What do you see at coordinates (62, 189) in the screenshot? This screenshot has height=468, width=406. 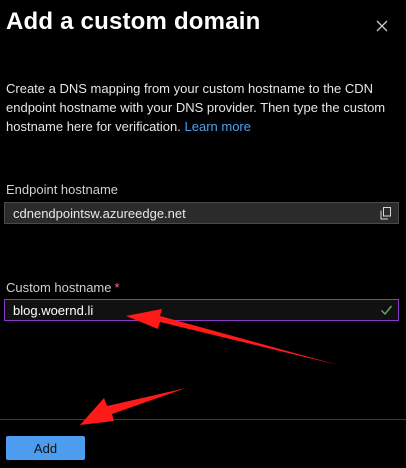 I see `endpoint-hostname-label: Endpoint hostname` at bounding box center [62, 189].